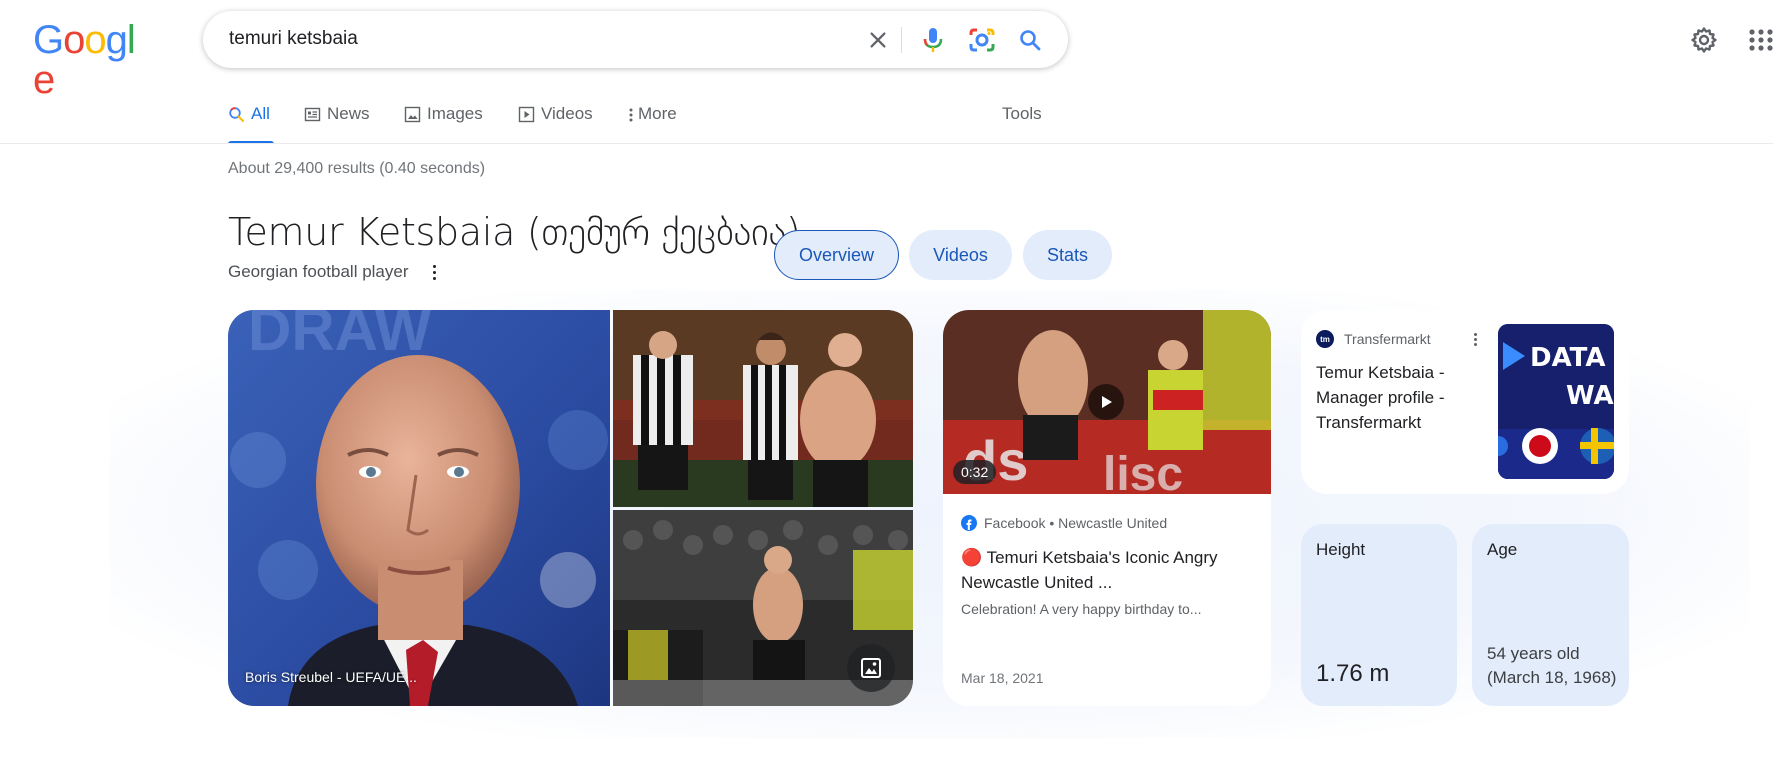  I want to click on video-source: Facebook • Newcastle United, so click(1064, 523).